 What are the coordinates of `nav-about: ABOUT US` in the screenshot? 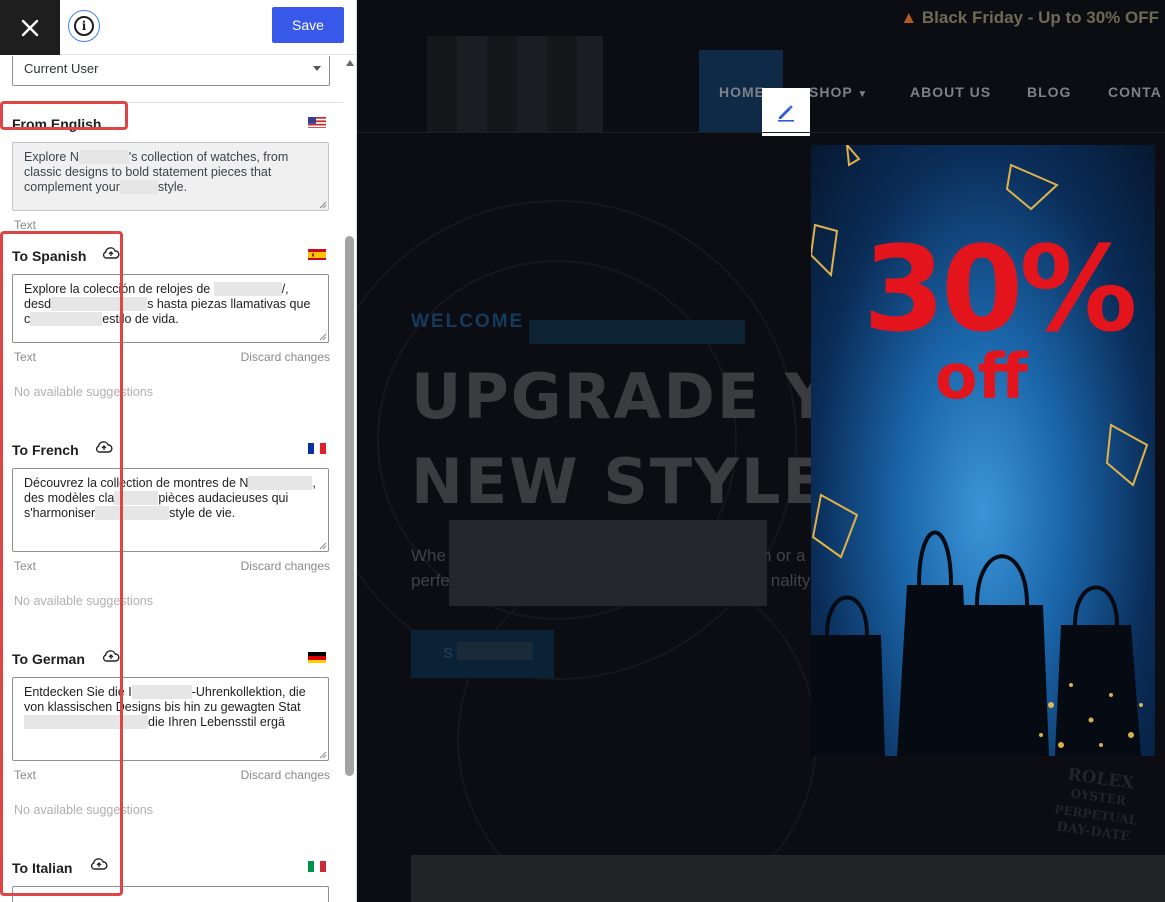 It's located at (950, 92).